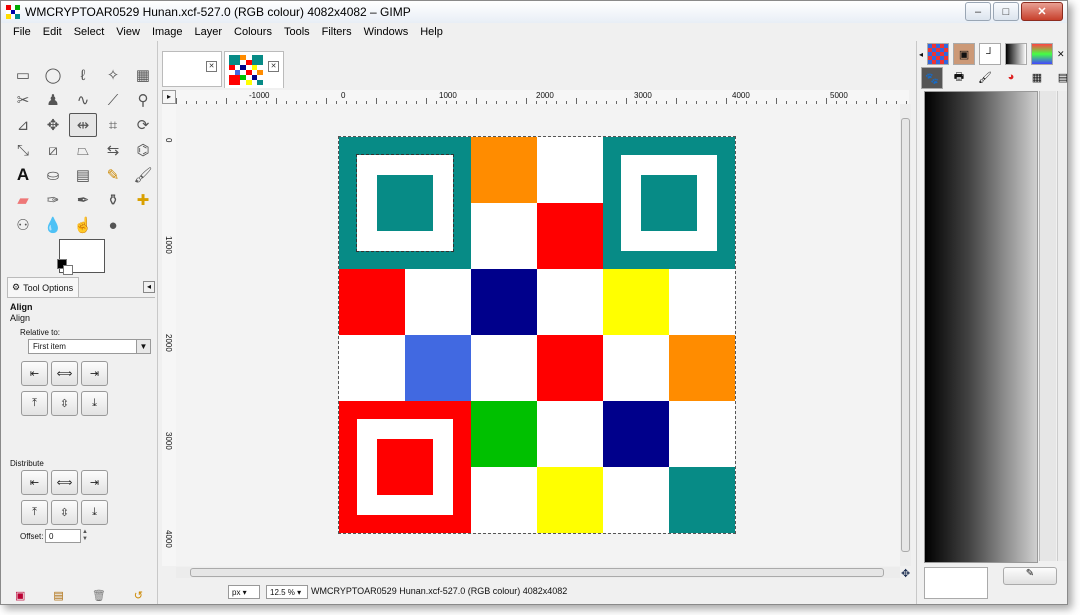 The width and height of the screenshot is (1080, 615). I want to click on save-tool-preset-icon: ▣, so click(20, 595).